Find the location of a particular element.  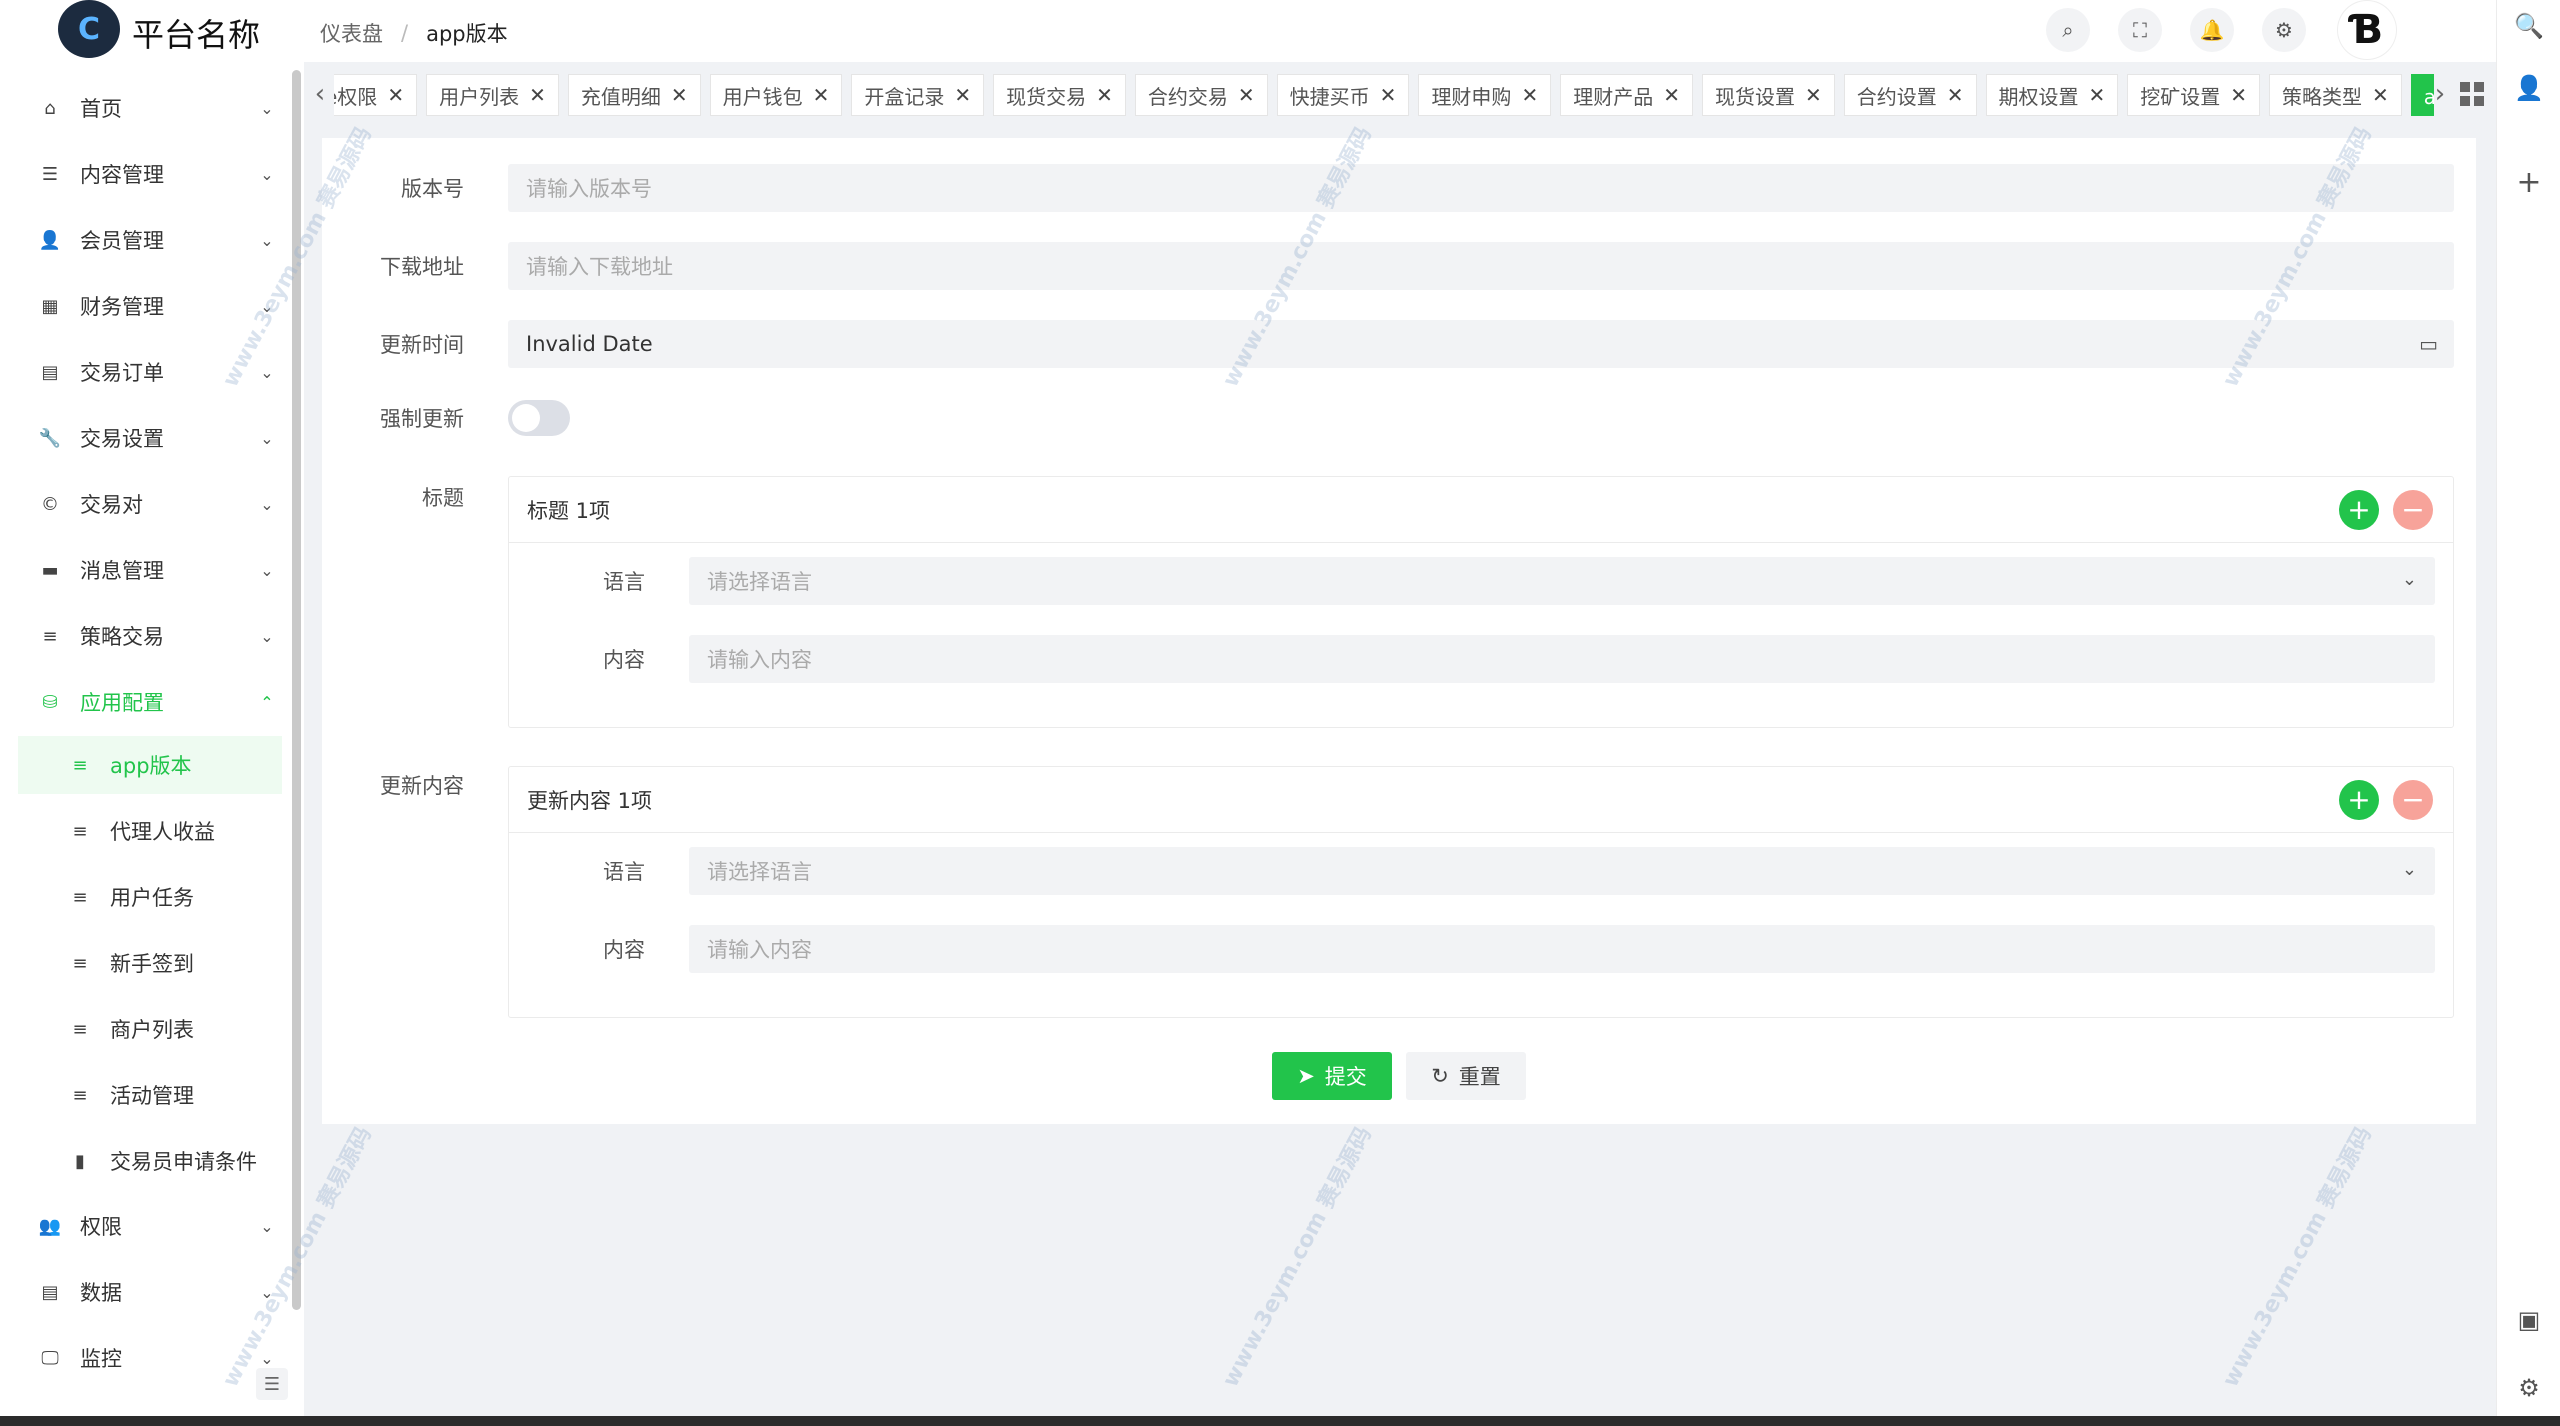

force-update-switch is located at coordinates (539, 418).